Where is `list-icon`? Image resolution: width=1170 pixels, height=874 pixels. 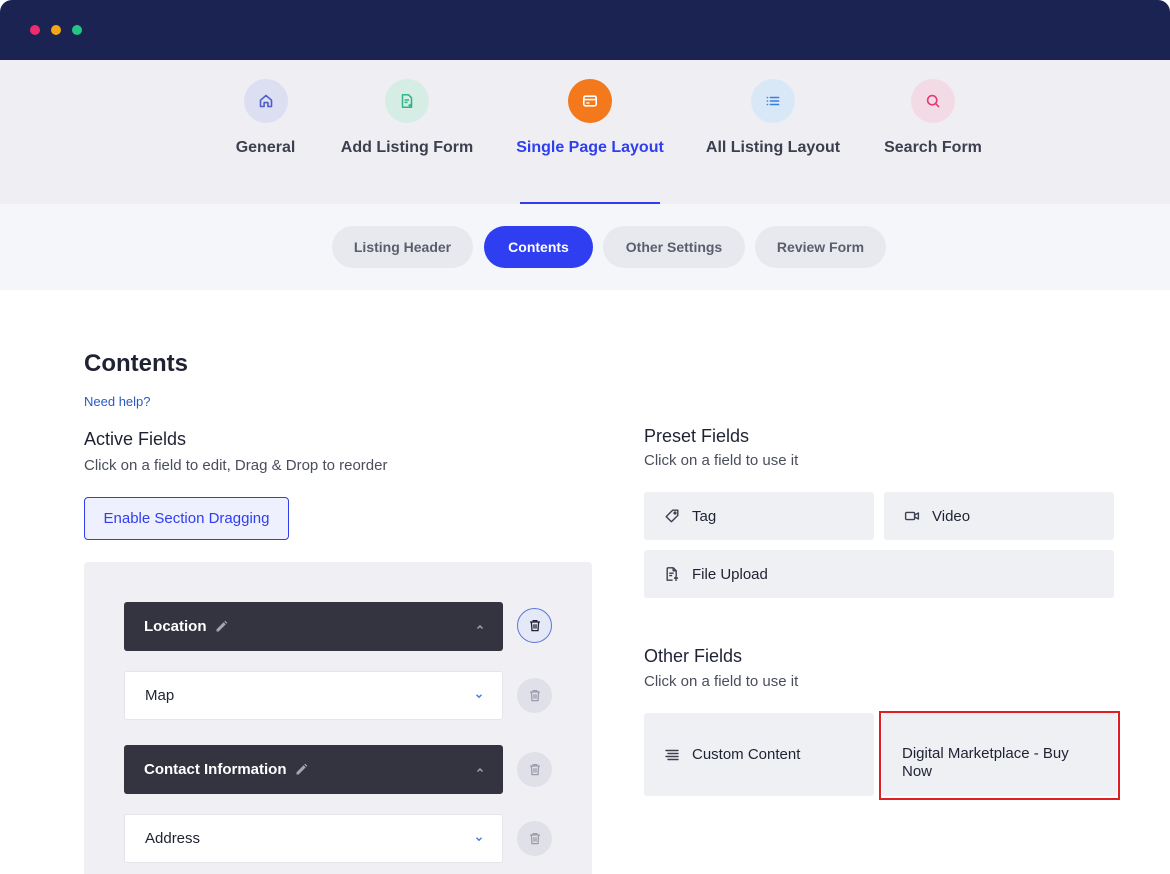 list-icon is located at coordinates (773, 101).